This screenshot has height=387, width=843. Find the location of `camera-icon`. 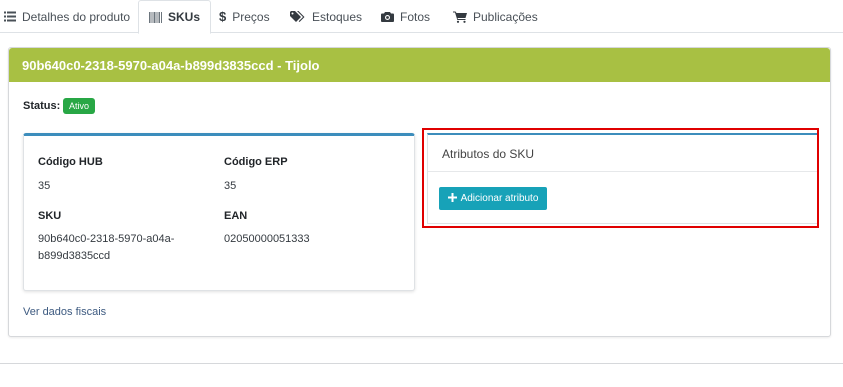

camera-icon is located at coordinates (387, 16).